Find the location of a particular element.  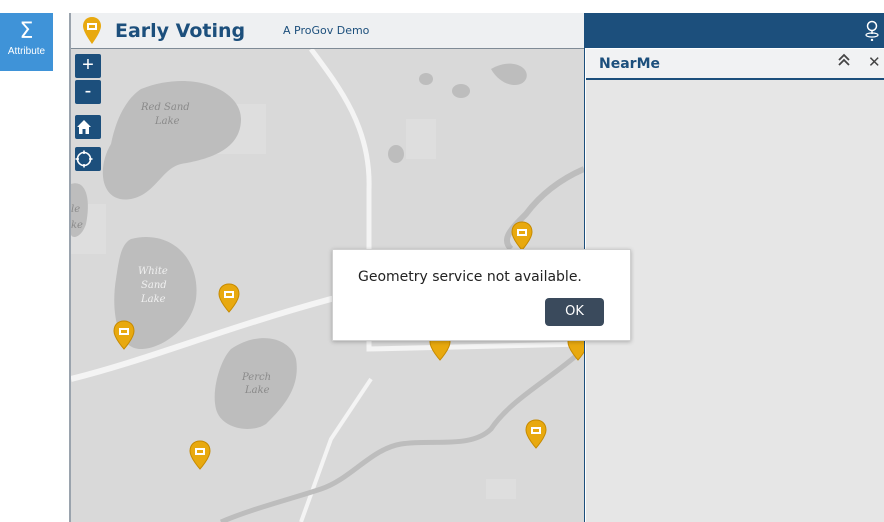

app-header: Early Voting A ProGov Demo is located at coordinates (327, 31).